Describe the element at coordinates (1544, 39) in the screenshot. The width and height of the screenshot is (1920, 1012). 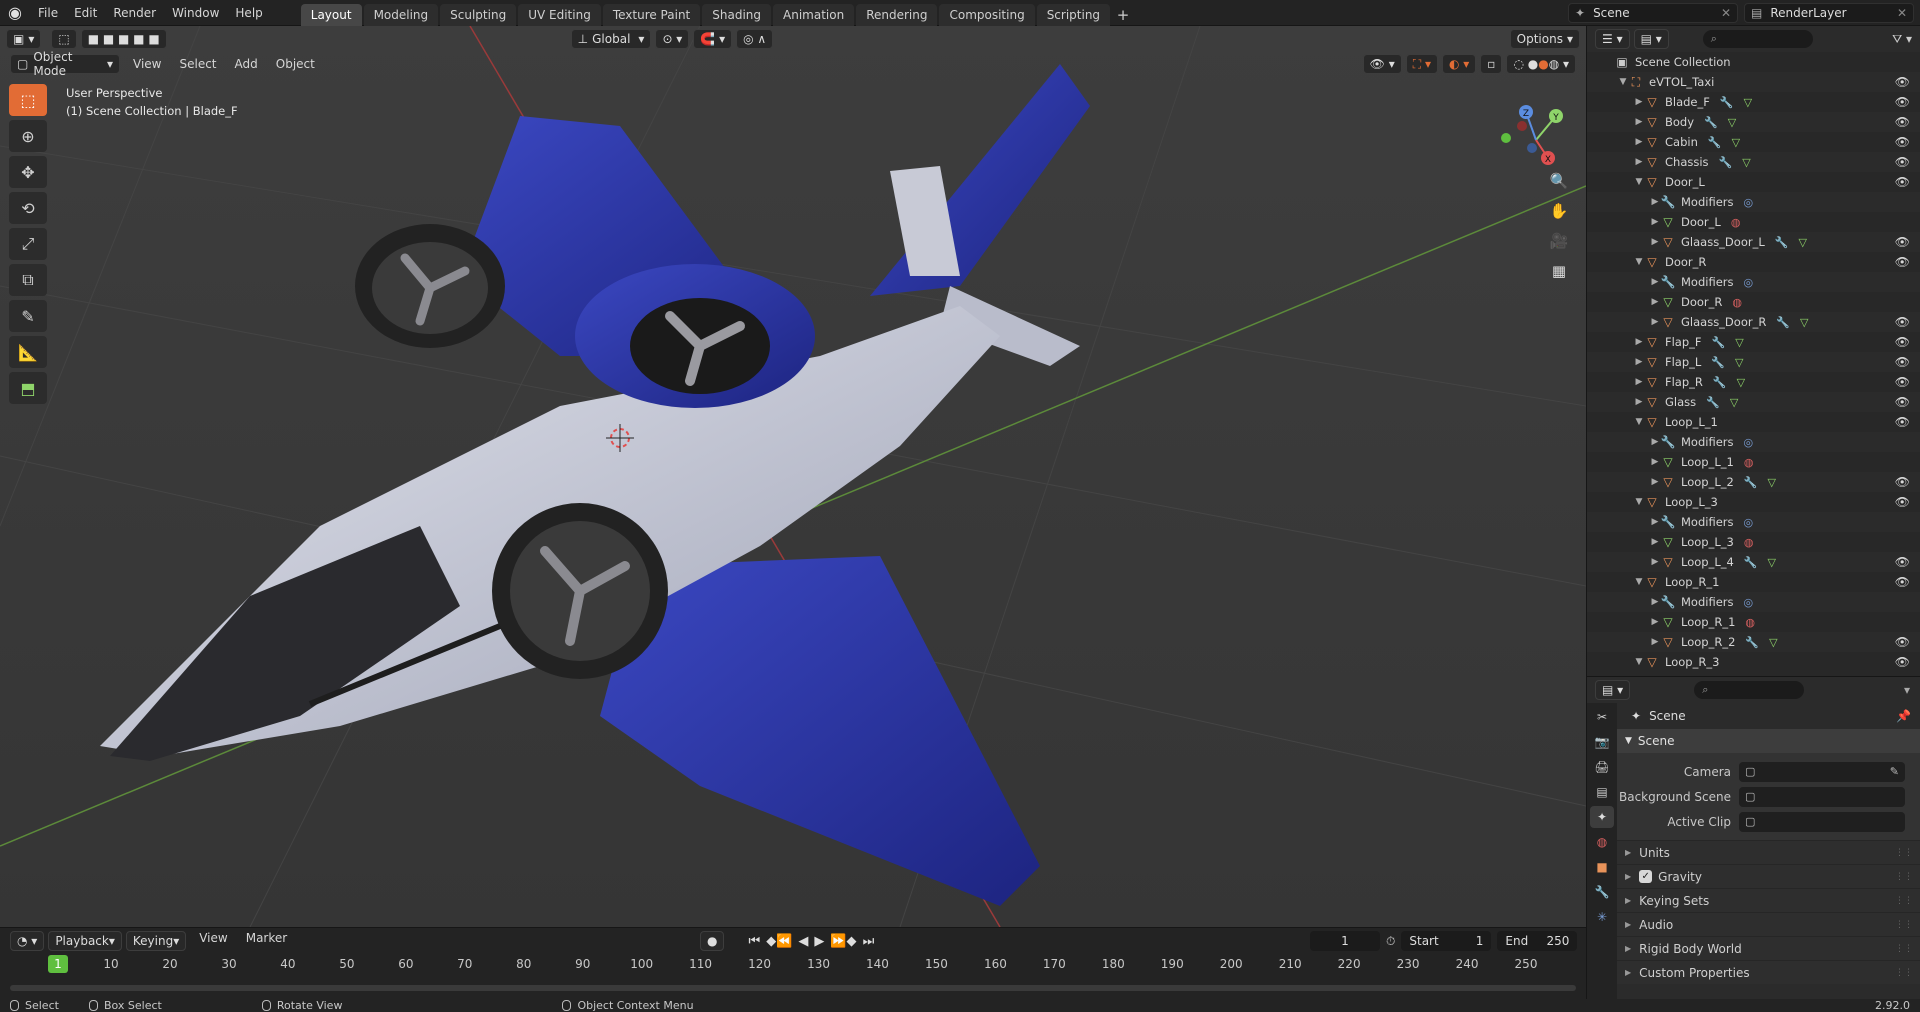
I see `options-dropdown: Options ▾` at that location.